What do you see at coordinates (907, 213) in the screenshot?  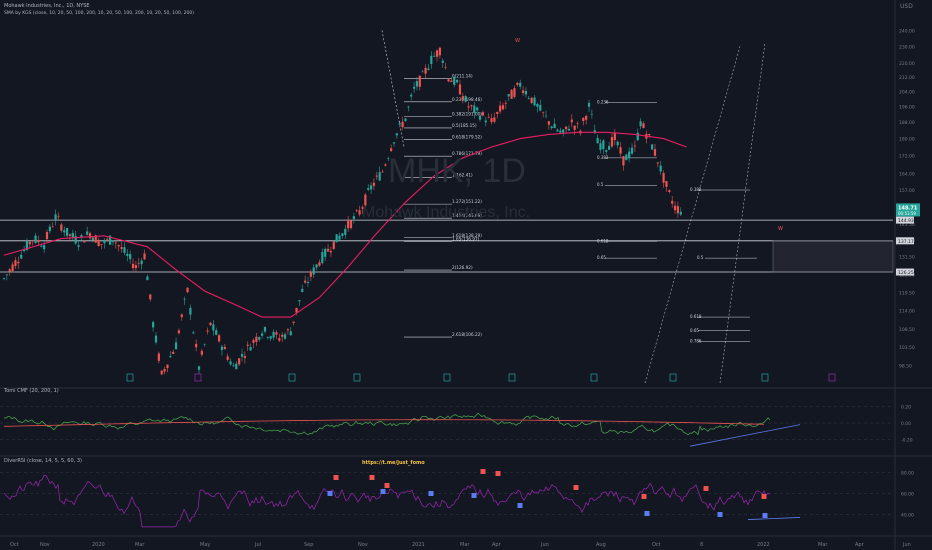 I see `last-price-countdown: 00:53:59` at bounding box center [907, 213].